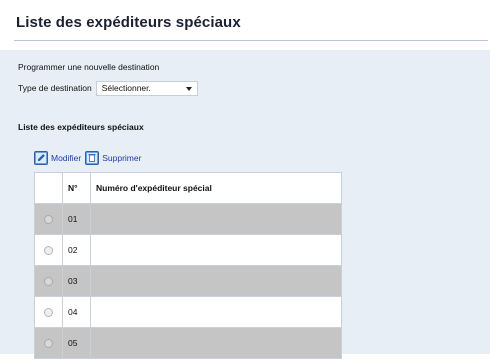 The image size is (490, 359). I want to click on program-destination-heading: Programmer une nouvelle destination, so click(89, 67).